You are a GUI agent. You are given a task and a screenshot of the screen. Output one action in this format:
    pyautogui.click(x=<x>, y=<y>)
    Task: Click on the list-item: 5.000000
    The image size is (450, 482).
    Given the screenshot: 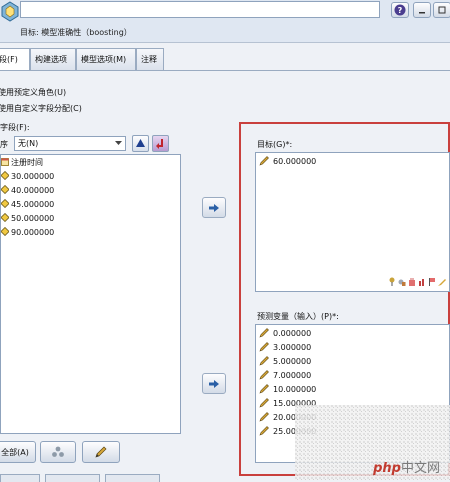 What is the action you would take?
    pyautogui.click(x=285, y=361)
    